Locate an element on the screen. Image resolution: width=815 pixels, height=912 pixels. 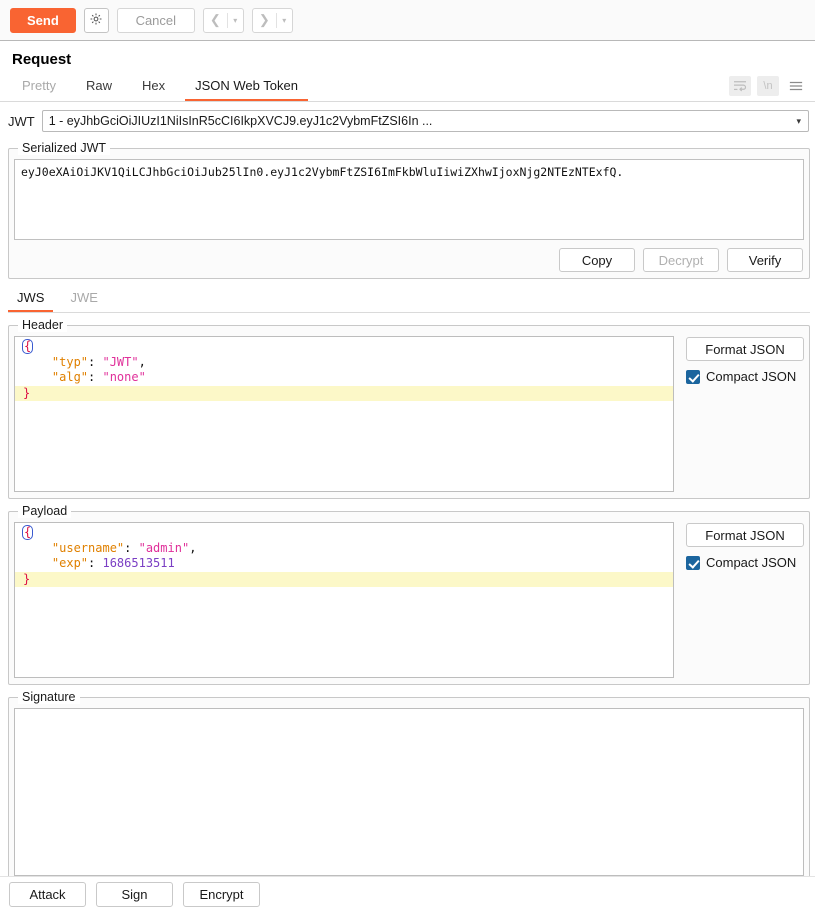
header-compact-json-label: Compact JSON is located at coordinates (751, 376).